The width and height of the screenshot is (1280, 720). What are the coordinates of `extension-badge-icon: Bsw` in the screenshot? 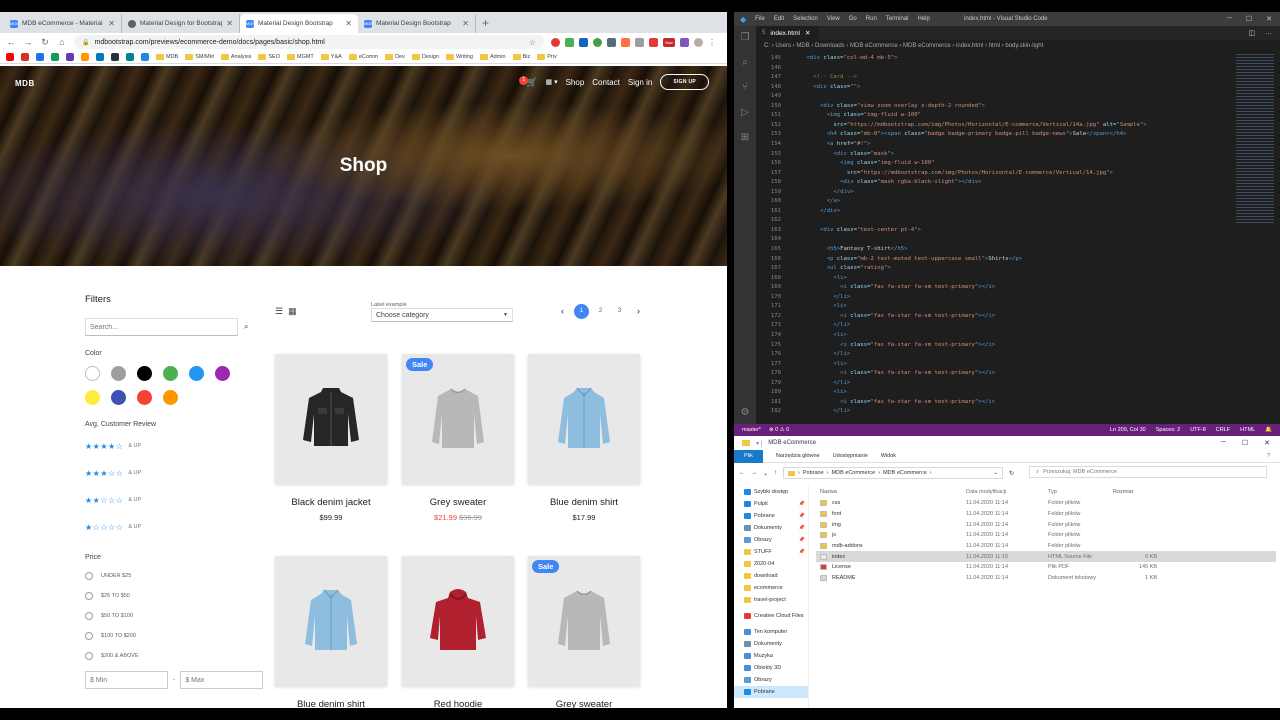 It's located at (669, 42).